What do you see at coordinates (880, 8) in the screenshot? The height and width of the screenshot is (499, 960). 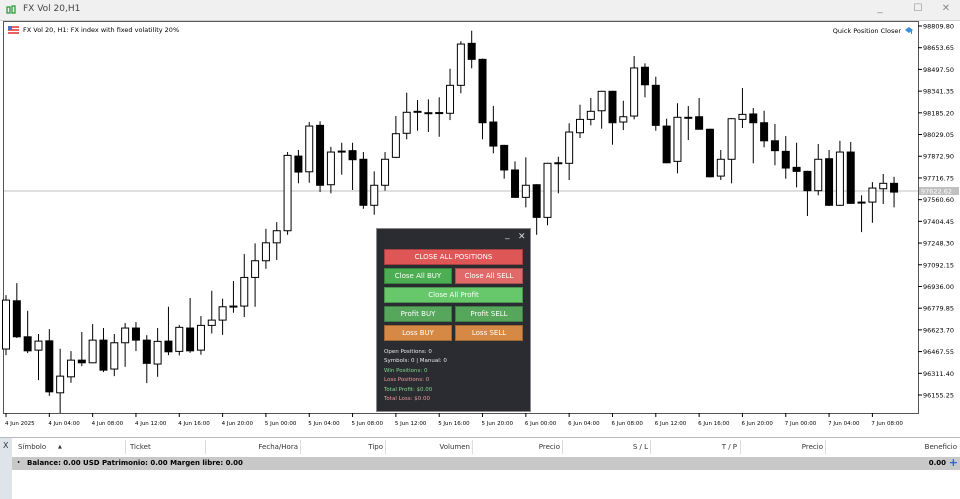 I see `minimize-window-button: _` at bounding box center [880, 8].